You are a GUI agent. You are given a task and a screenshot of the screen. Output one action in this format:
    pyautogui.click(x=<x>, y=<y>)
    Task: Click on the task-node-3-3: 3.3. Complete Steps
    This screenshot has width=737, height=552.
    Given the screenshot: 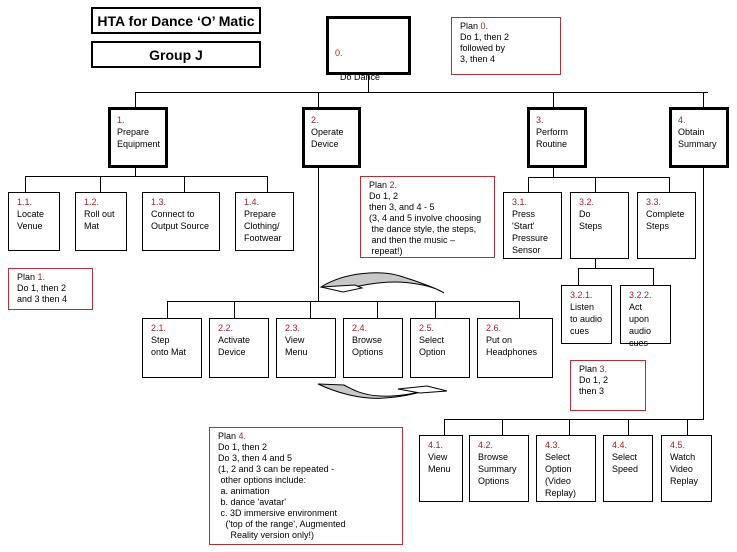 What is the action you would take?
    pyautogui.click(x=666, y=225)
    